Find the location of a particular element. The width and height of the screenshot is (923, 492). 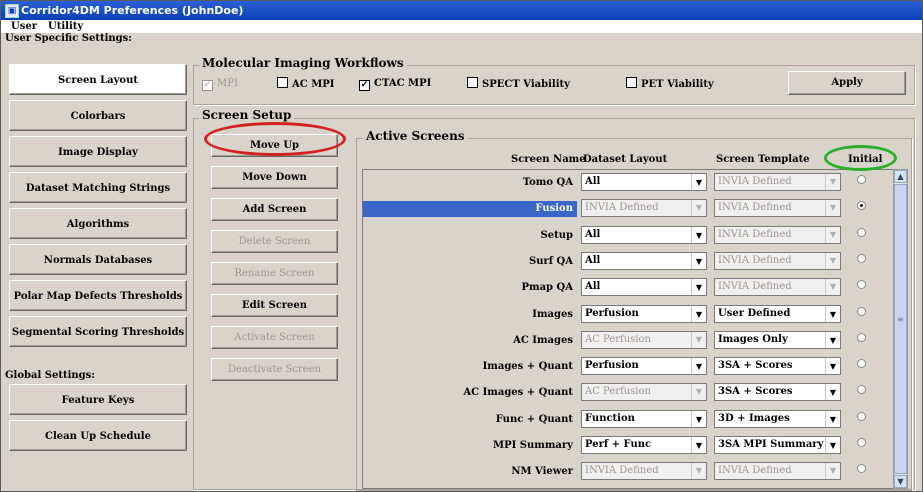

add-screen-button: Add Screen is located at coordinates (274, 209).